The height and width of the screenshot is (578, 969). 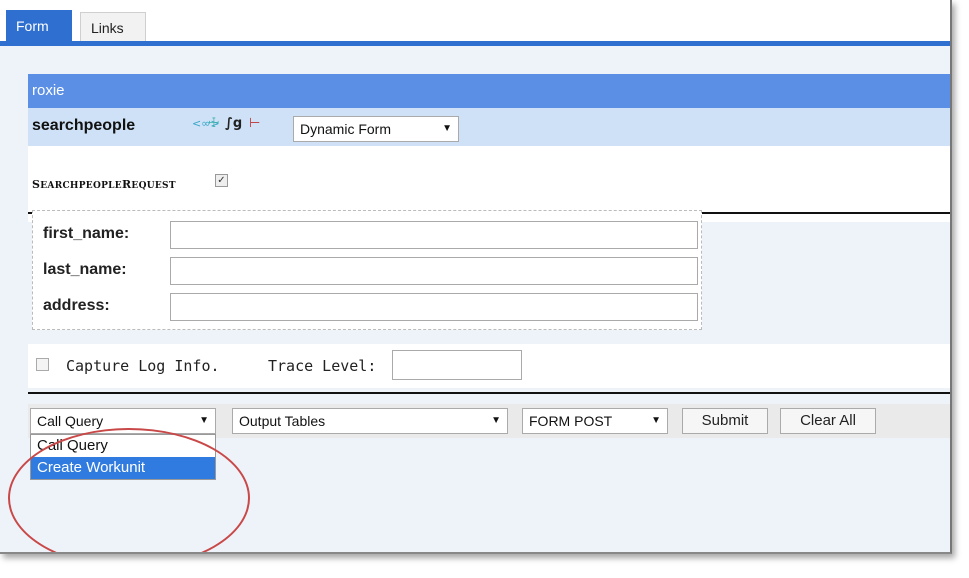 I want to click on capture-log-label: Capture Log Info., so click(x=143, y=366).